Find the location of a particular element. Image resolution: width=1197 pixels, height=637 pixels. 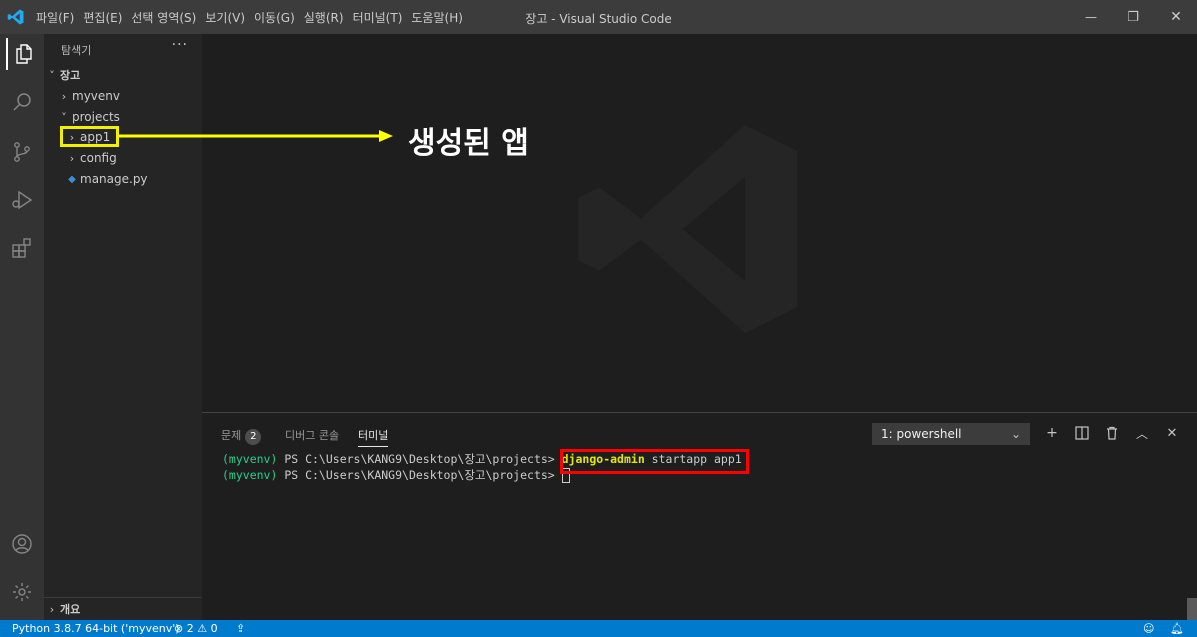

warning-count: 0 is located at coordinates (214, 628).